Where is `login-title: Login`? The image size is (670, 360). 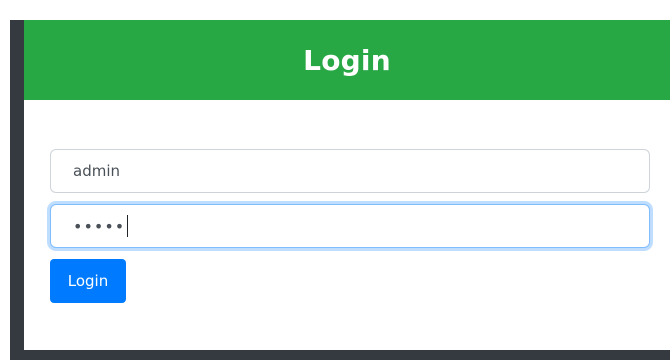
login-title: Login is located at coordinates (347, 60).